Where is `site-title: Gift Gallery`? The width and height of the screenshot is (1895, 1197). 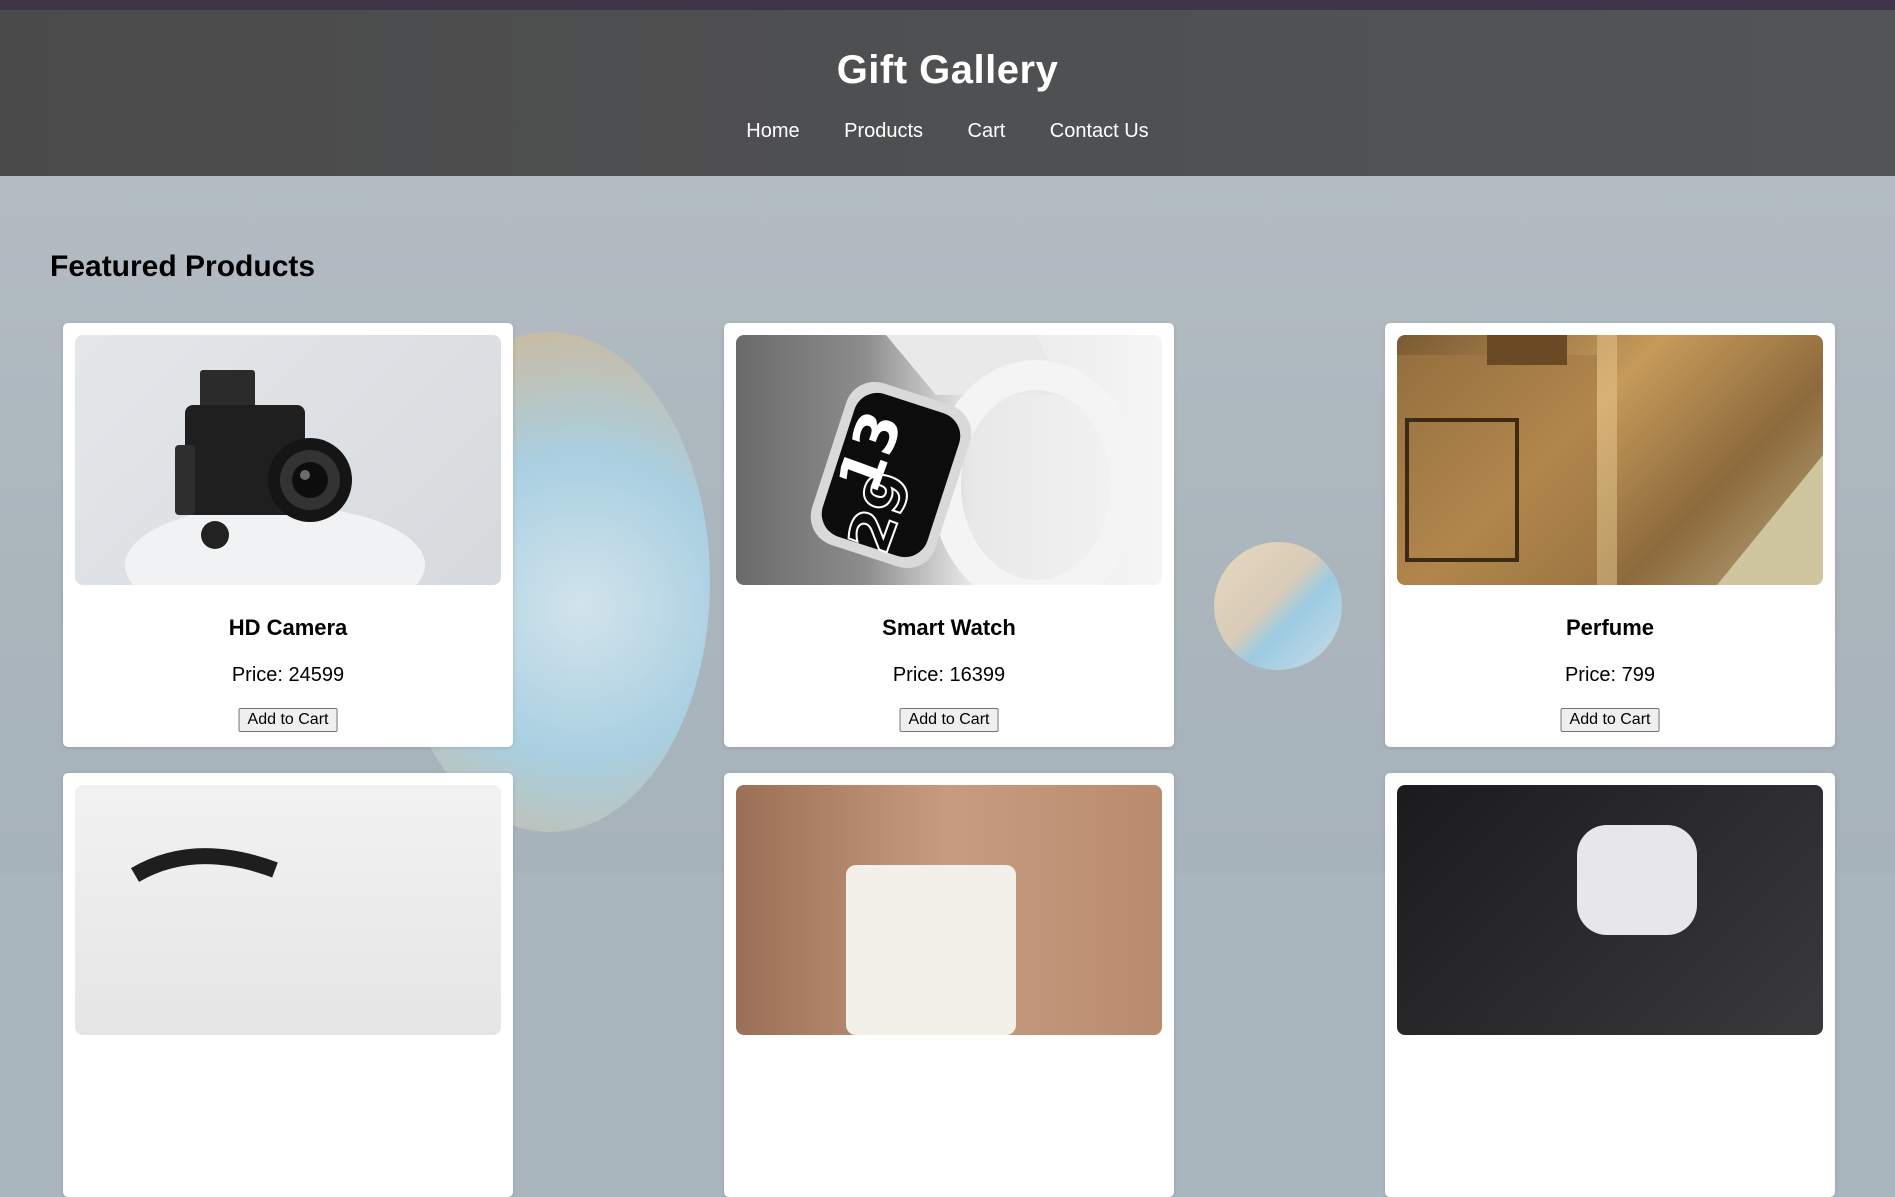 site-title: Gift Gallery is located at coordinates (947, 70).